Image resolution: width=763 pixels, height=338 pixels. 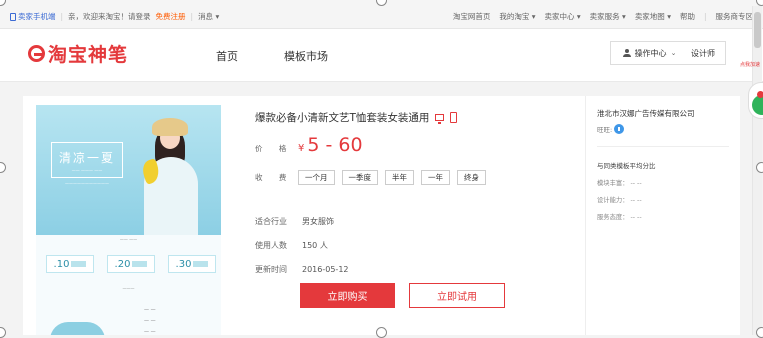 What do you see at coordinates (272, 56) in the screenshot?
I see `main-nav: 首页 模板市场` at bounding box center [272, 56].